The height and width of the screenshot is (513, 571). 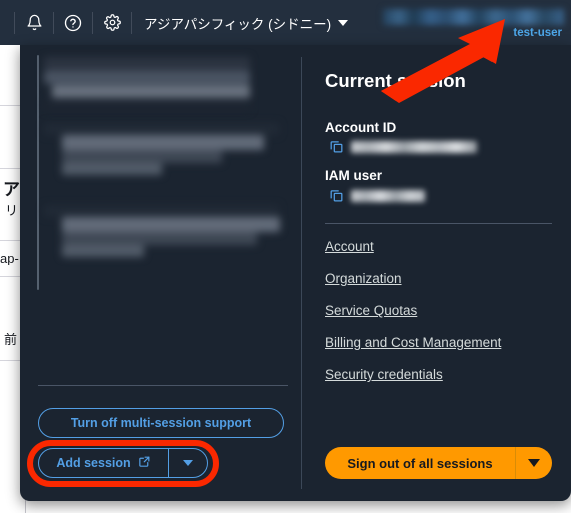 I want to click on account-name-redacted, so click(x=473, y=17).